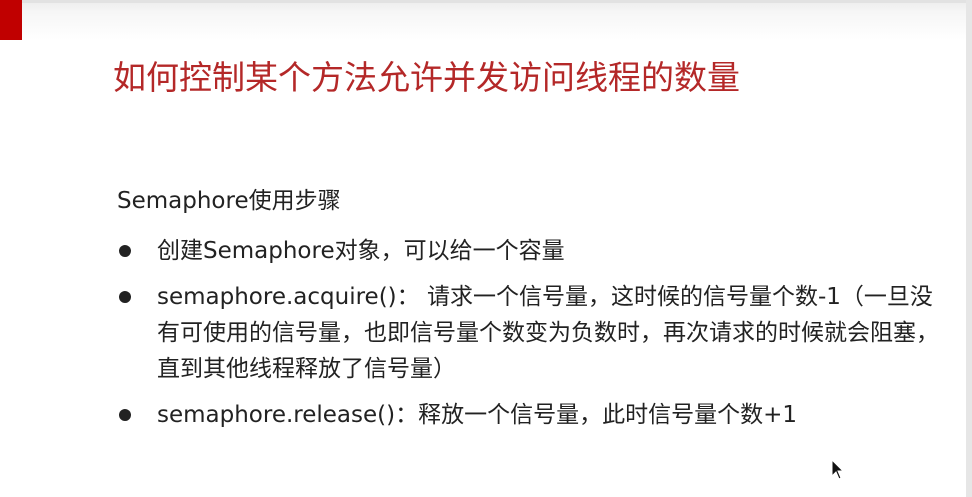 The width and height of the screenshot is (972, 497). I want to click on slide-title: 如何控制某个方法允许并发访问线程的数量, so click(426, 77).